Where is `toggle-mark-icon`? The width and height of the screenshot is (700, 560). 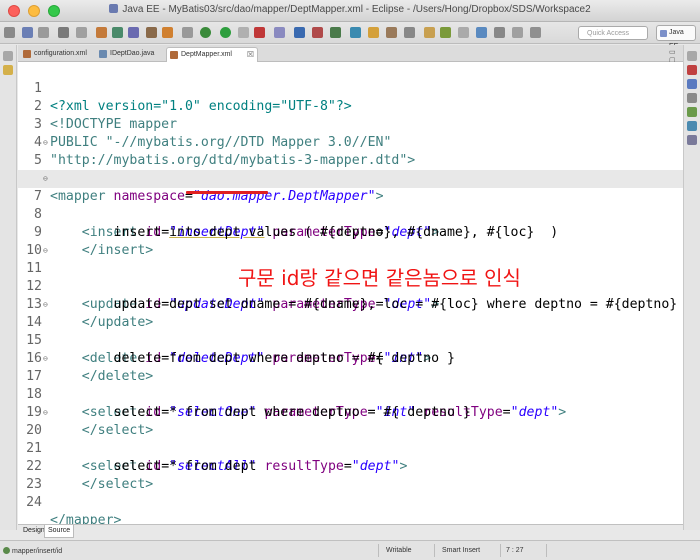
toggle-mark-icon is located at coordinates (409, 32).